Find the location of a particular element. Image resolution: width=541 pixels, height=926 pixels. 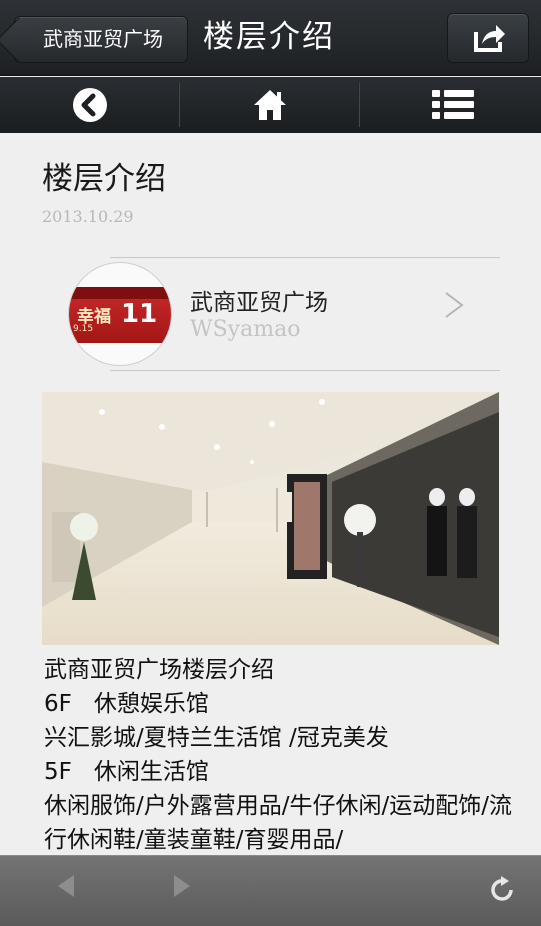

browser-back-icon is located at coordinates (66, 886).